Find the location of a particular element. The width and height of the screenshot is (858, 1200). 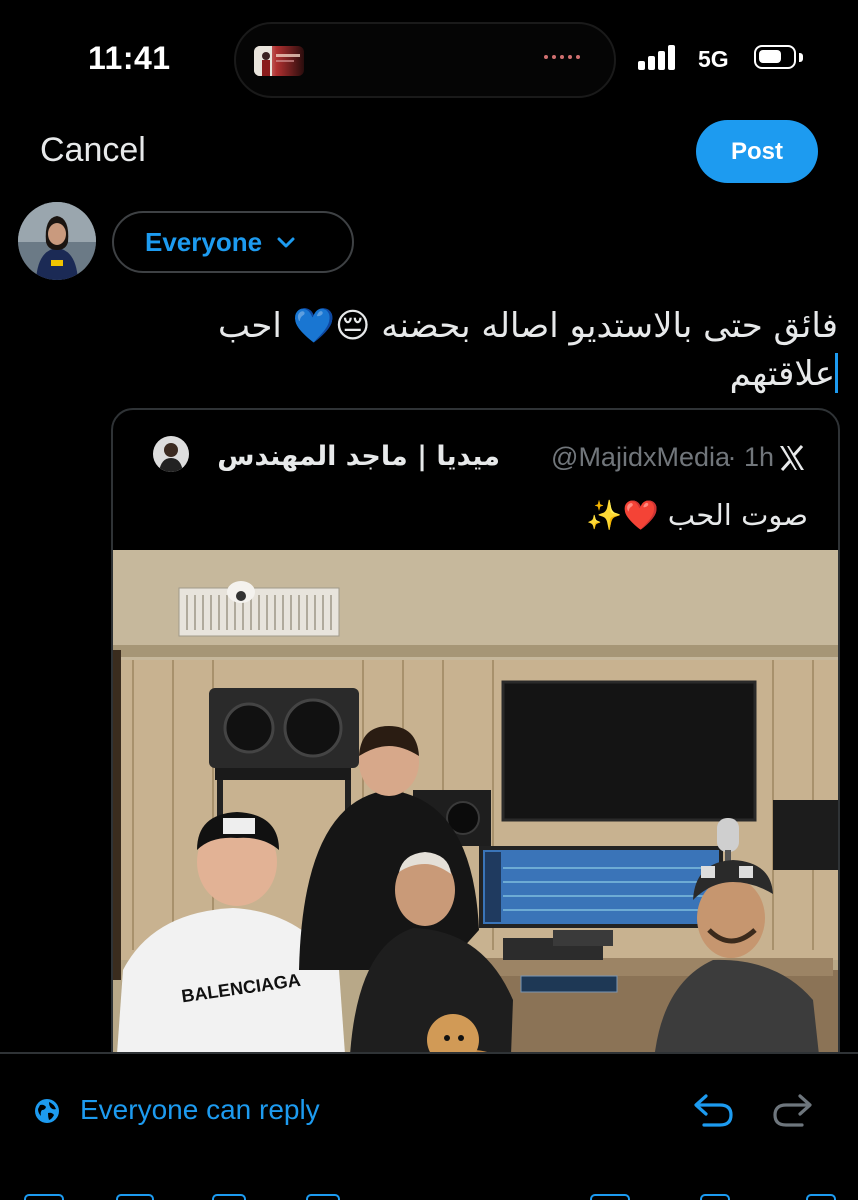

audience-selector: Everyone is located at coordinates (233, 242).